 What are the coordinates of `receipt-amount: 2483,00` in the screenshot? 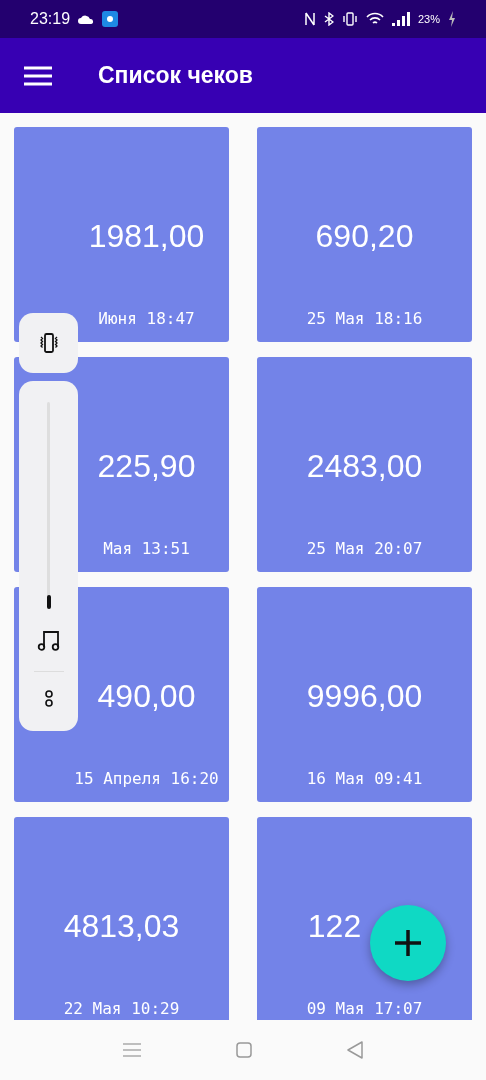 It's located at (364, 466).